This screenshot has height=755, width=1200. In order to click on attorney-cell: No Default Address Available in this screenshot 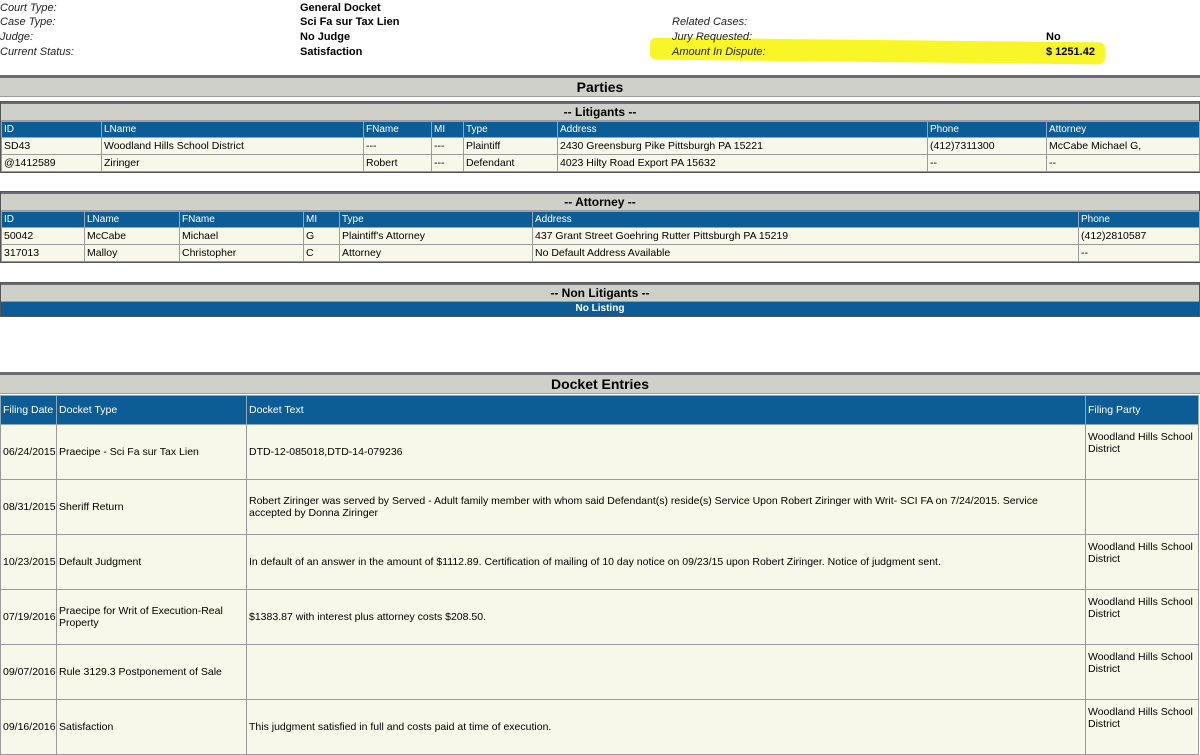, I will do `click(805, 253)`.